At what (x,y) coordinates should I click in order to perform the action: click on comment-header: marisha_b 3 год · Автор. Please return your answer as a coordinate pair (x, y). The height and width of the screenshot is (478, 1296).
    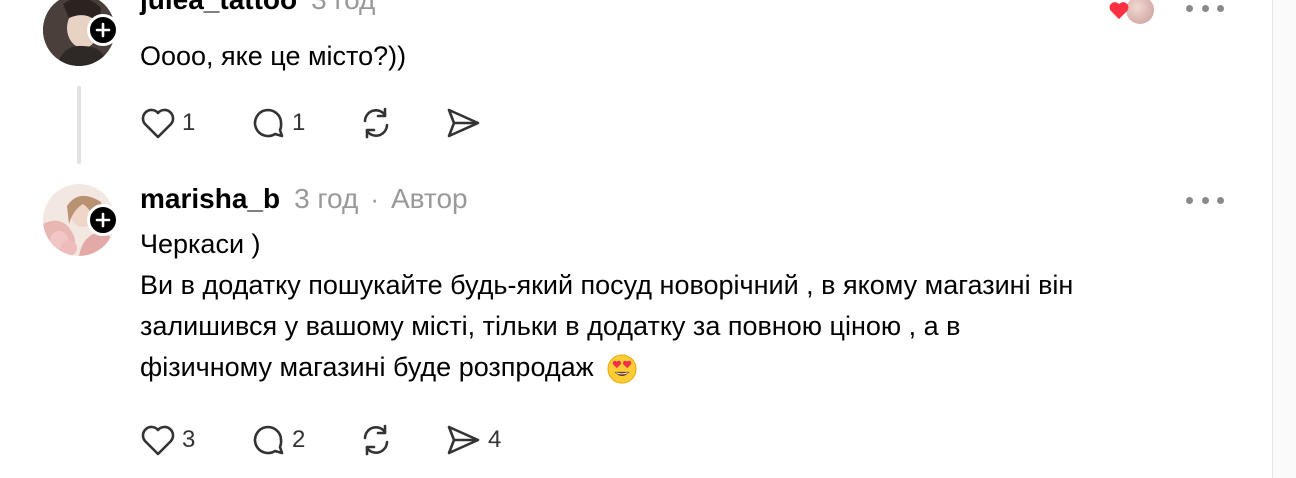
    Looking at the image, I should click on (304, 199).